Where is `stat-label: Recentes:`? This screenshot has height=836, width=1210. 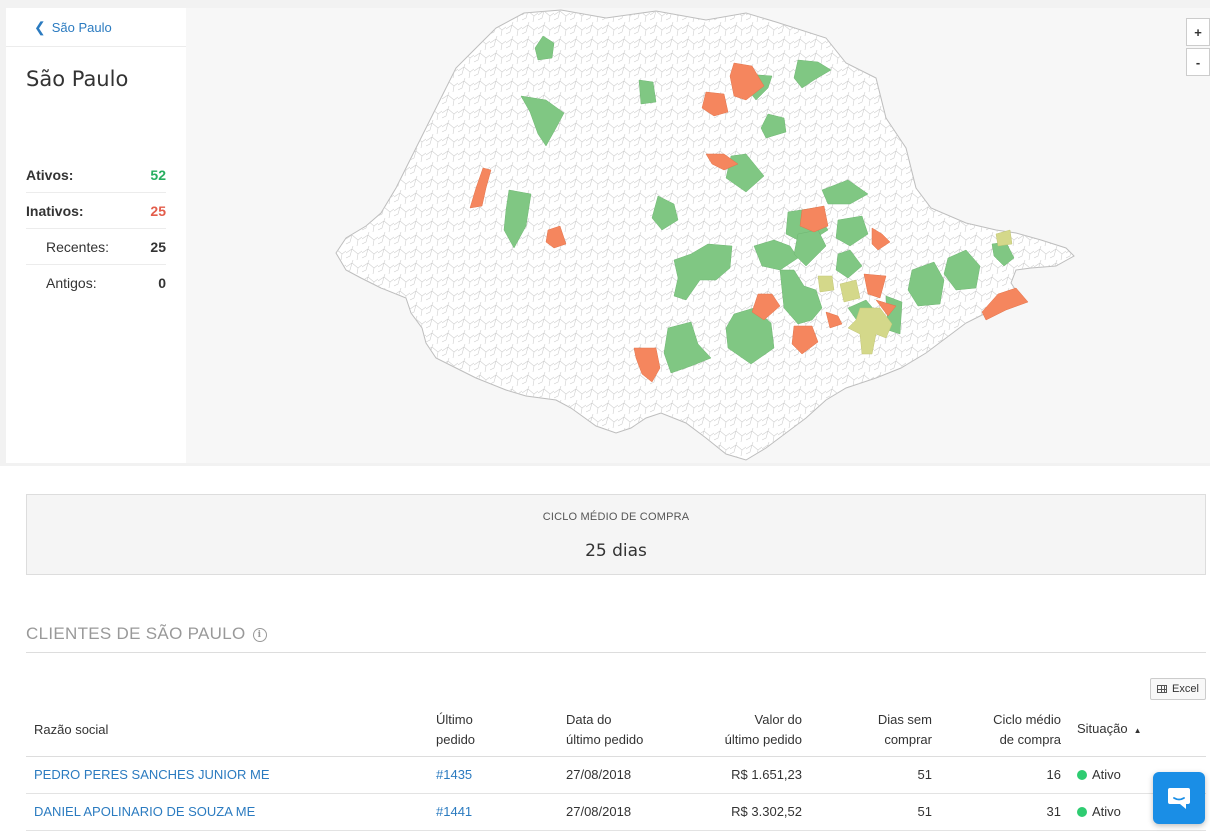 stat-label: Recentes: is located at coordinates (78, 246).